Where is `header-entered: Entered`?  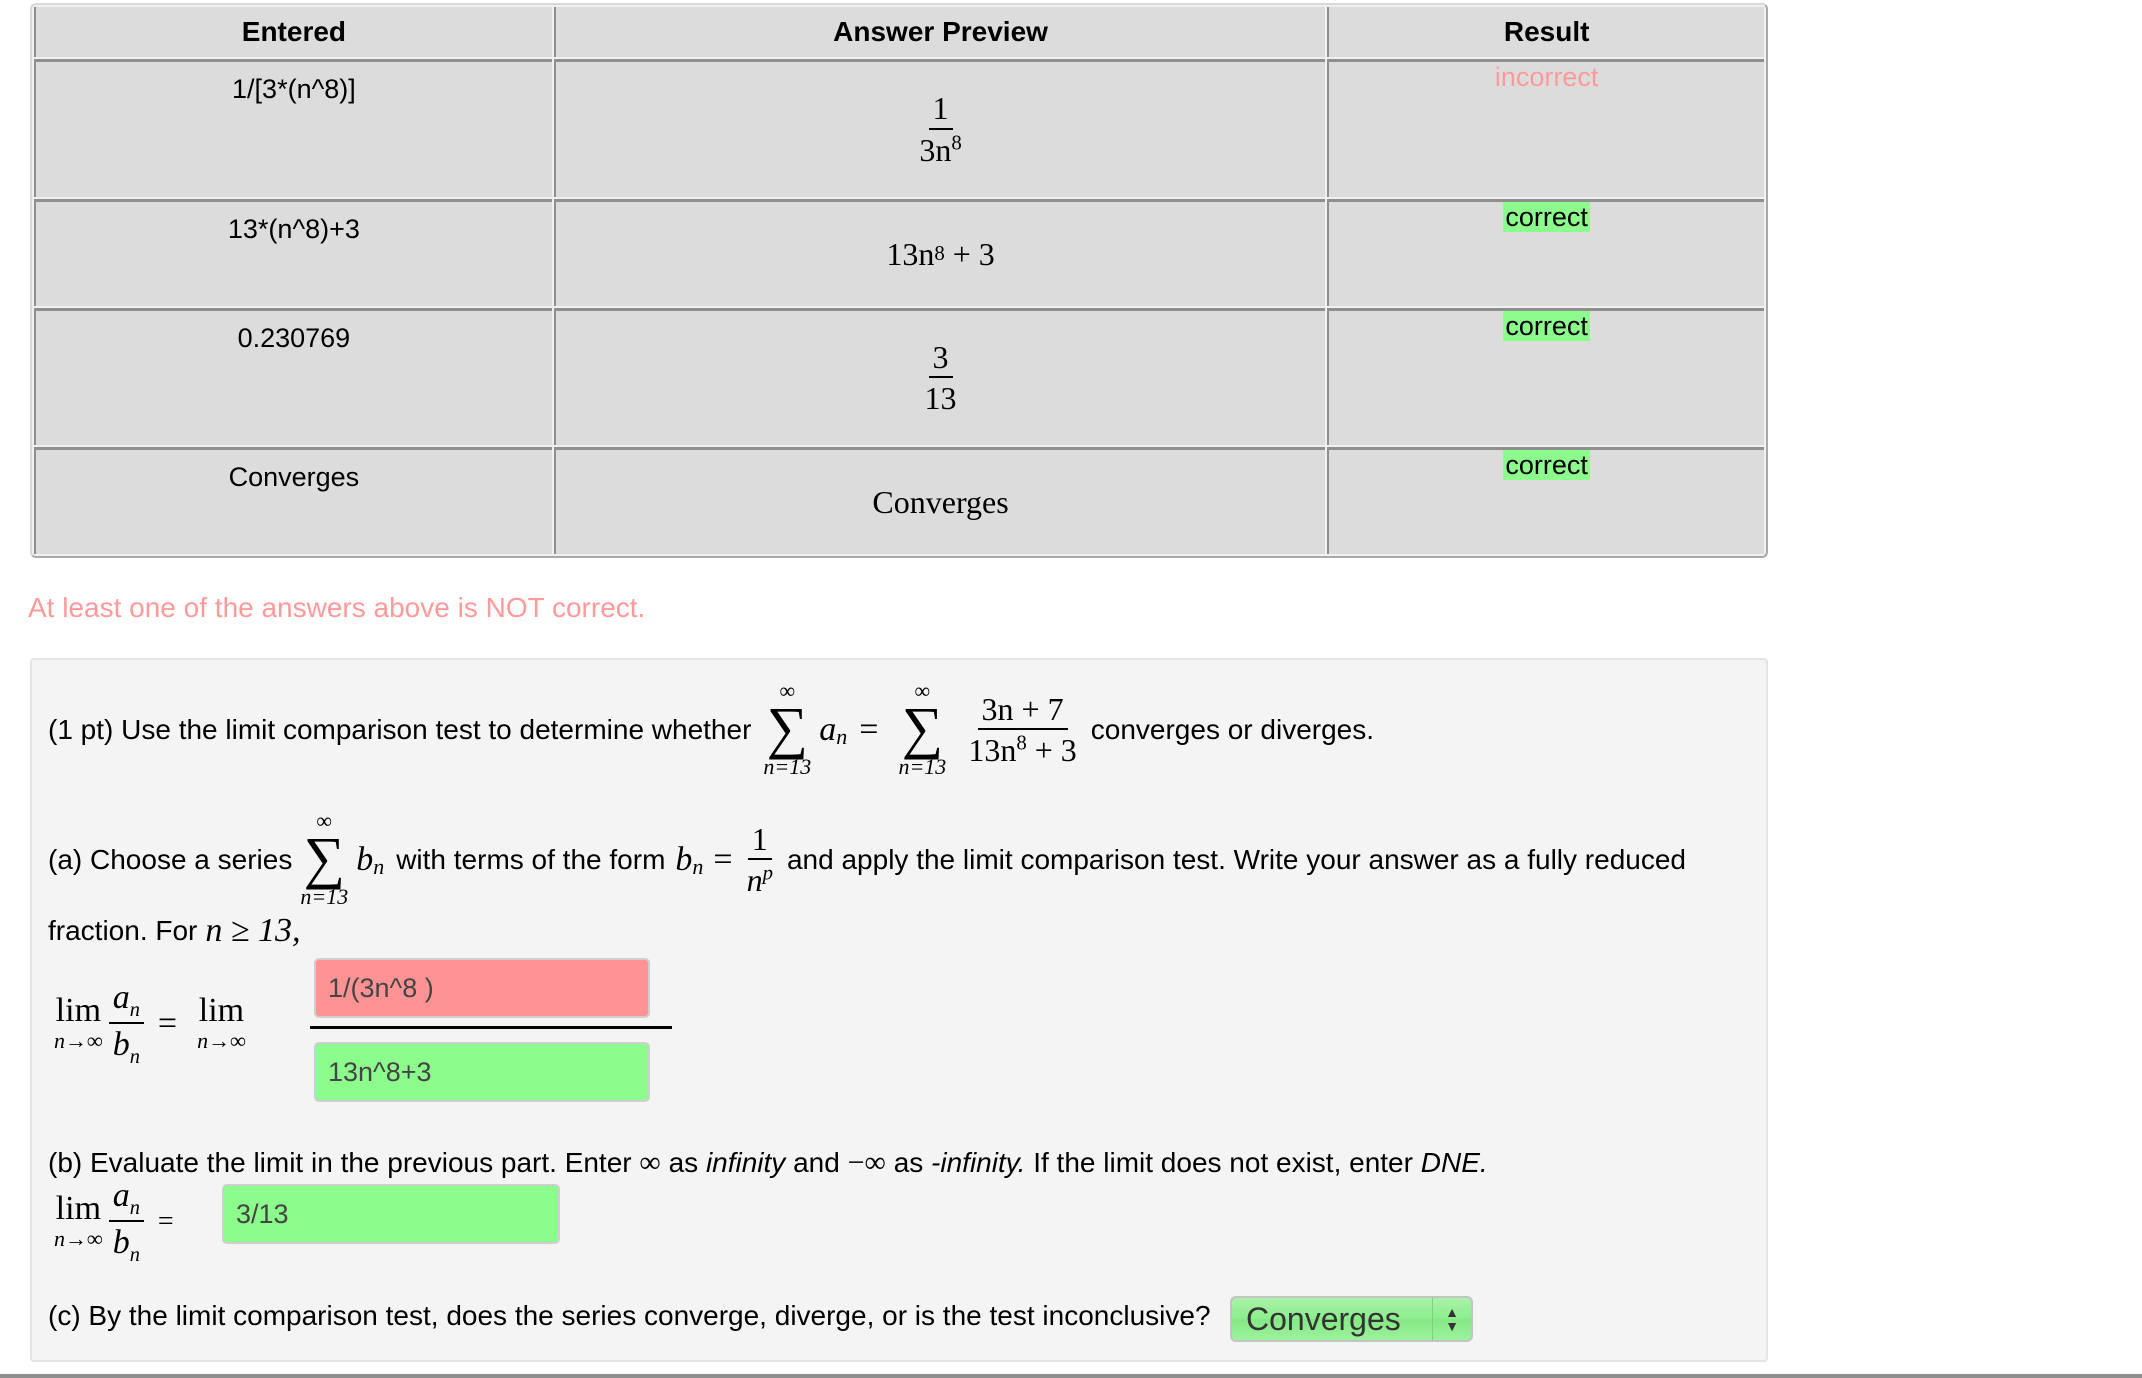
header-entered: Entered is located at coordinates (293, 32).